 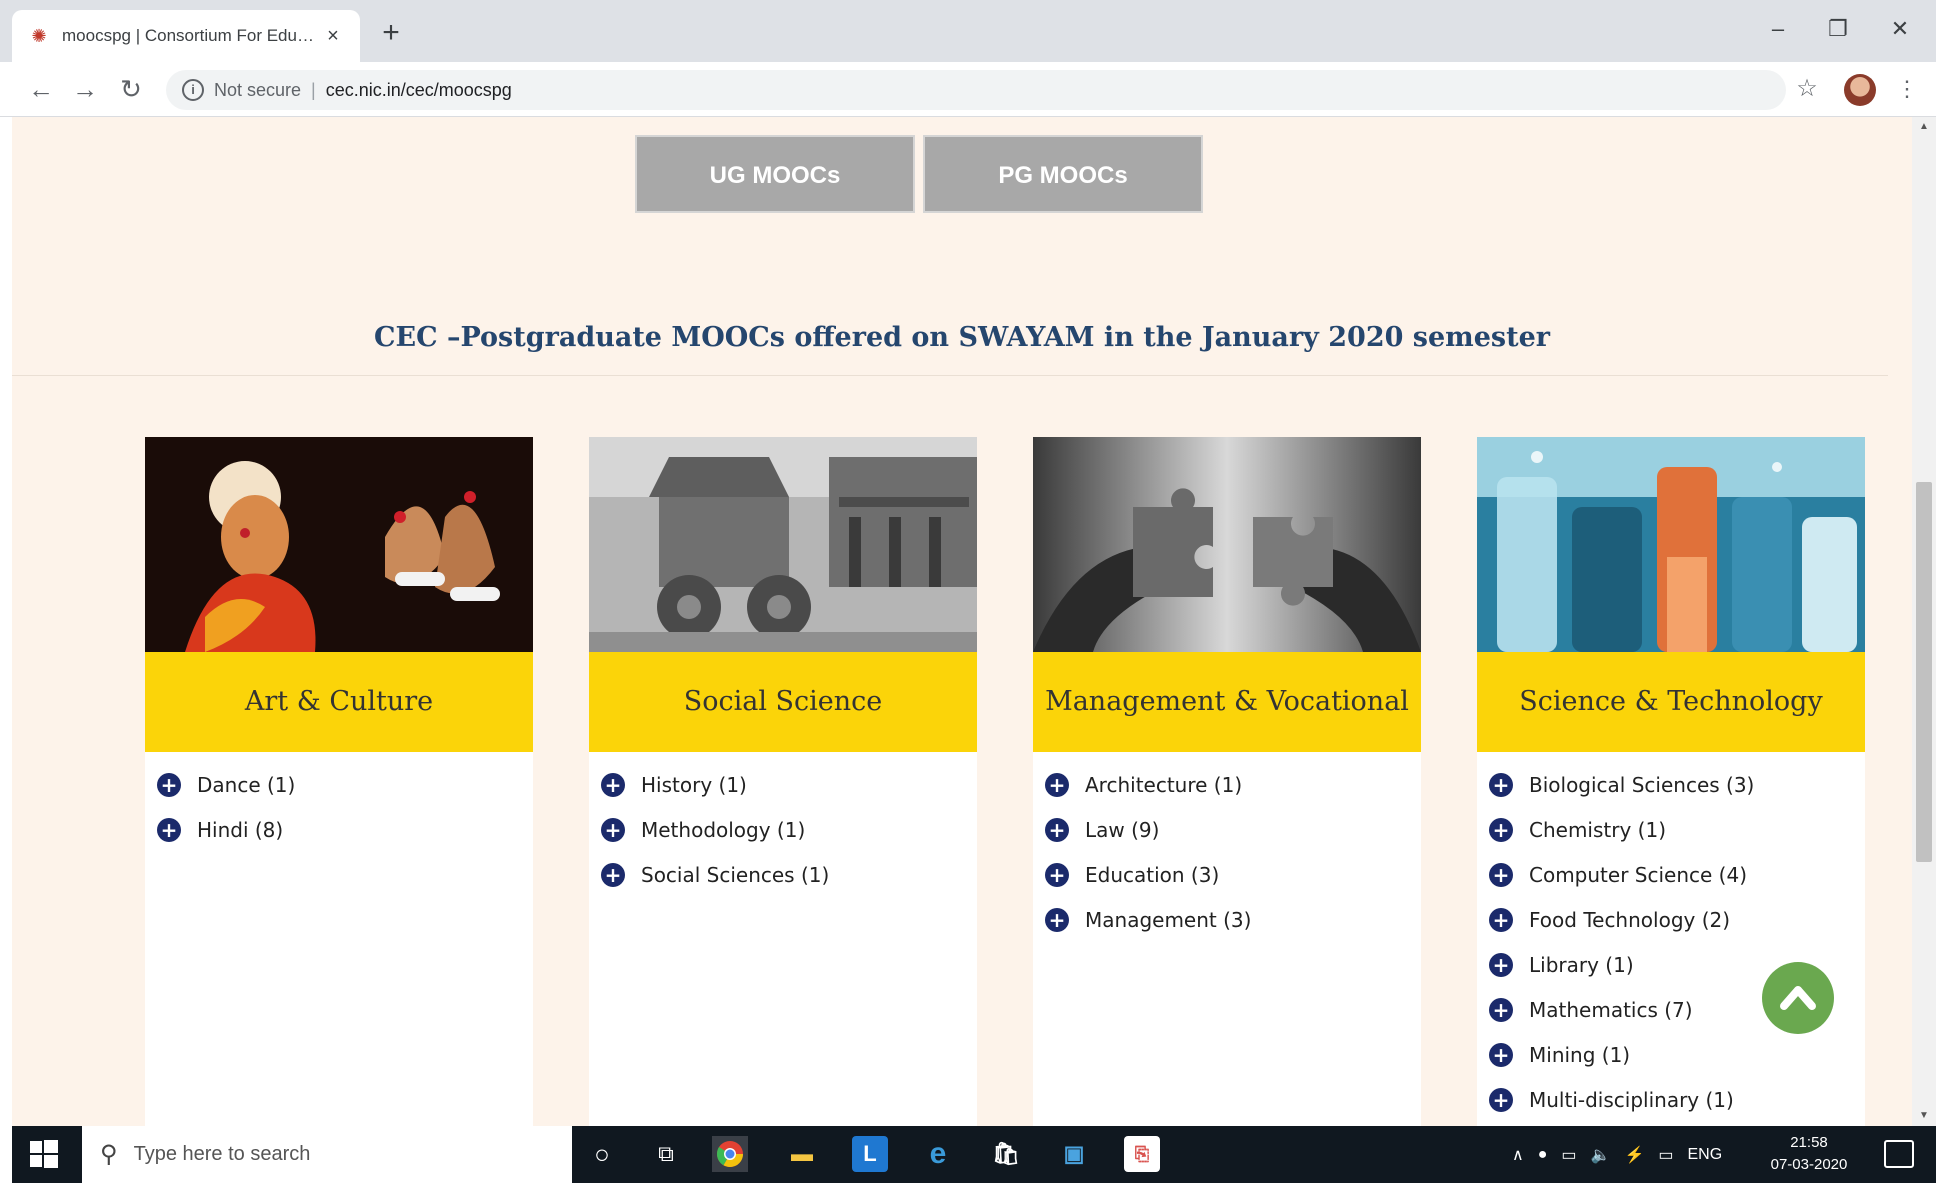 What do you see at coordinates (870, 1154) in the screenshot?
I see `l-app-icon: L` at bounding box center [870, 1154].